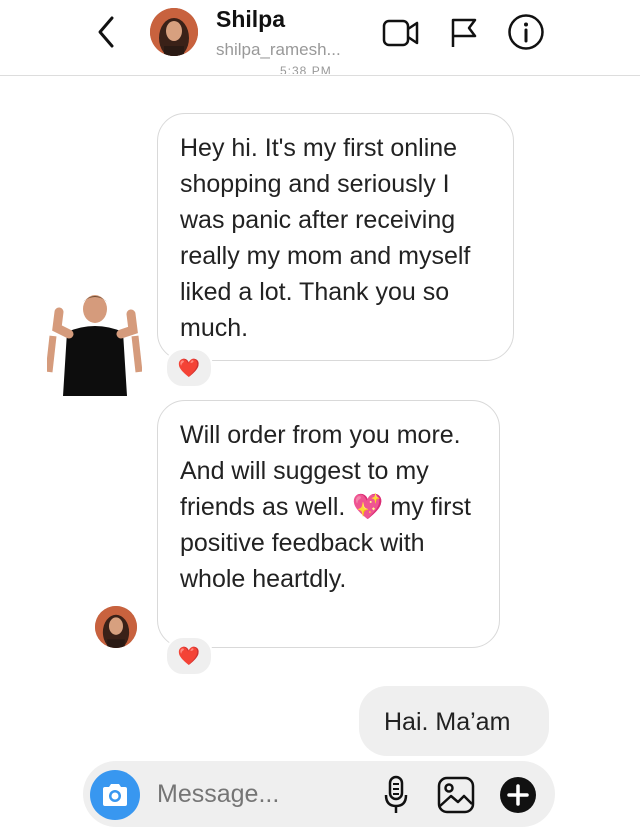 Image resolution: width=640 pixels, height=827 pixels. Describe the element at coordinates (250, 19) in the screenshot. I see `contact-name: Shilpa` at that location.